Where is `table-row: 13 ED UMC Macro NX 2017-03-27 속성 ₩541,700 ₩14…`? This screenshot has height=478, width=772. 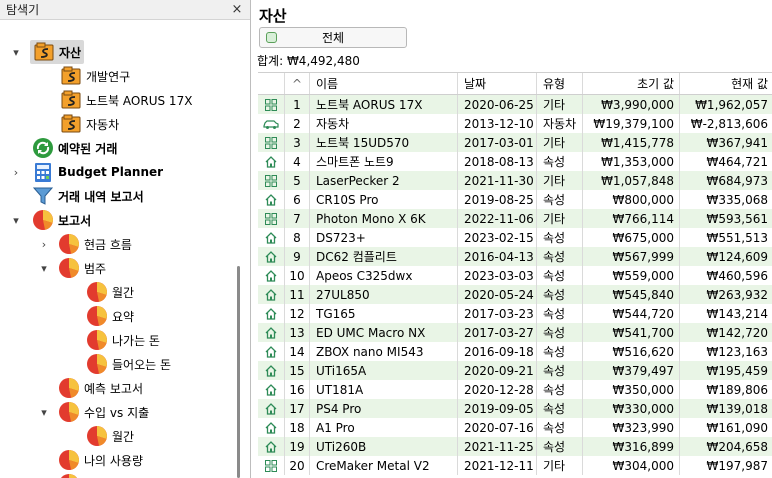
table-row: 13 ED UMC Macro NX 2017-03-27 속성 ₩541,700 ₩14… is located at coordinates (515, 332).